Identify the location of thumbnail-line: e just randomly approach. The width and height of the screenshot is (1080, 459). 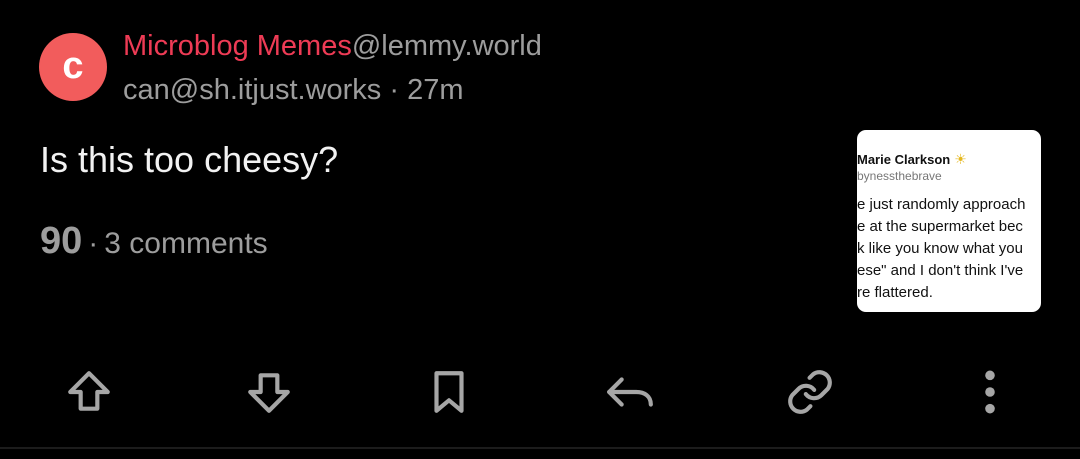
(941, 204).